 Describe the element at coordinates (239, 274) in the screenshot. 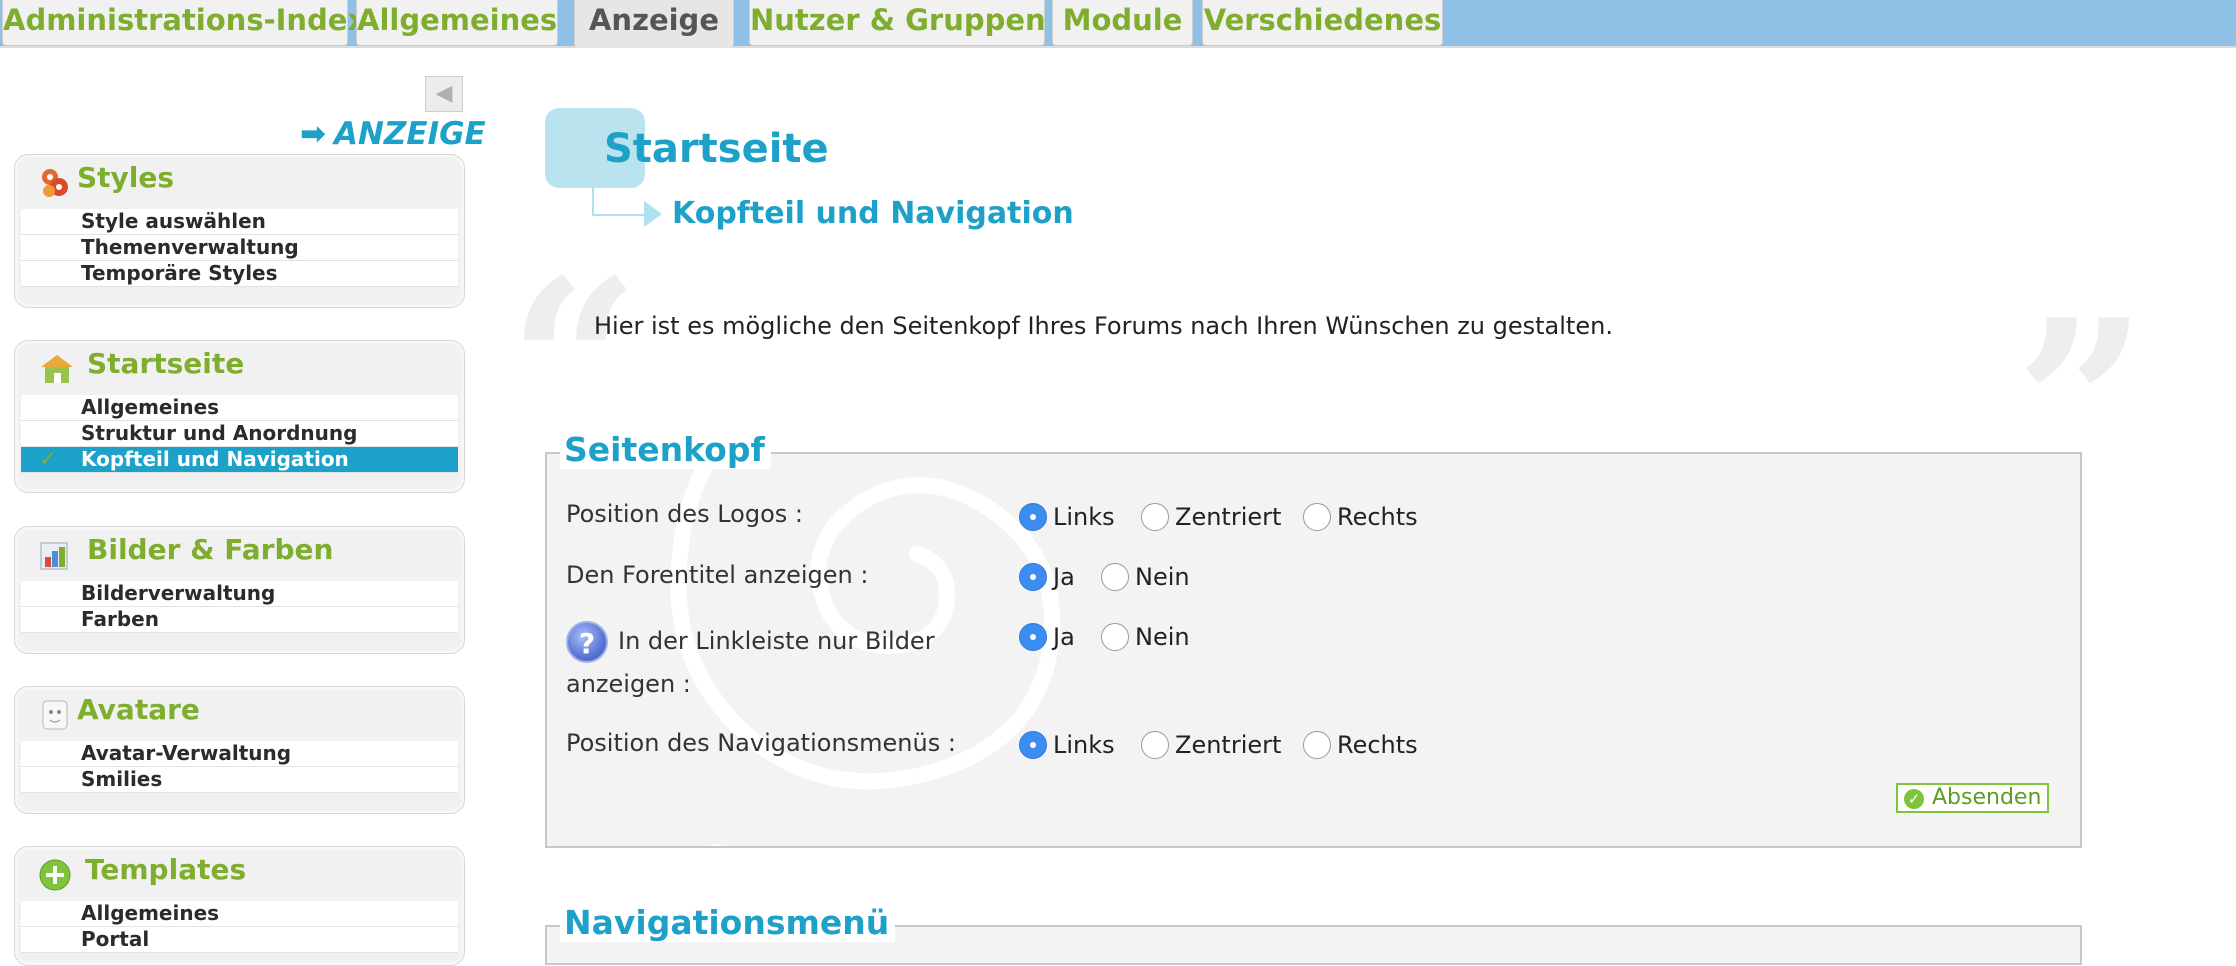

I see `sidebar-item-temporaere-styles: Temporäre Styles` at that location.